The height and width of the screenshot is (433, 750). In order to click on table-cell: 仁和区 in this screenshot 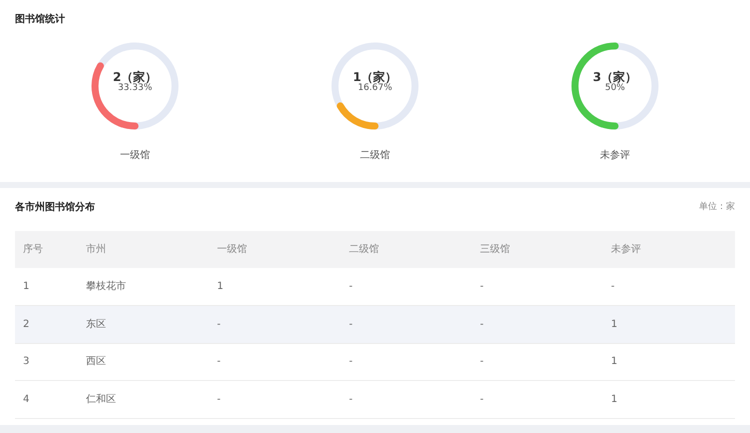, I will do `click(143, 399)`.